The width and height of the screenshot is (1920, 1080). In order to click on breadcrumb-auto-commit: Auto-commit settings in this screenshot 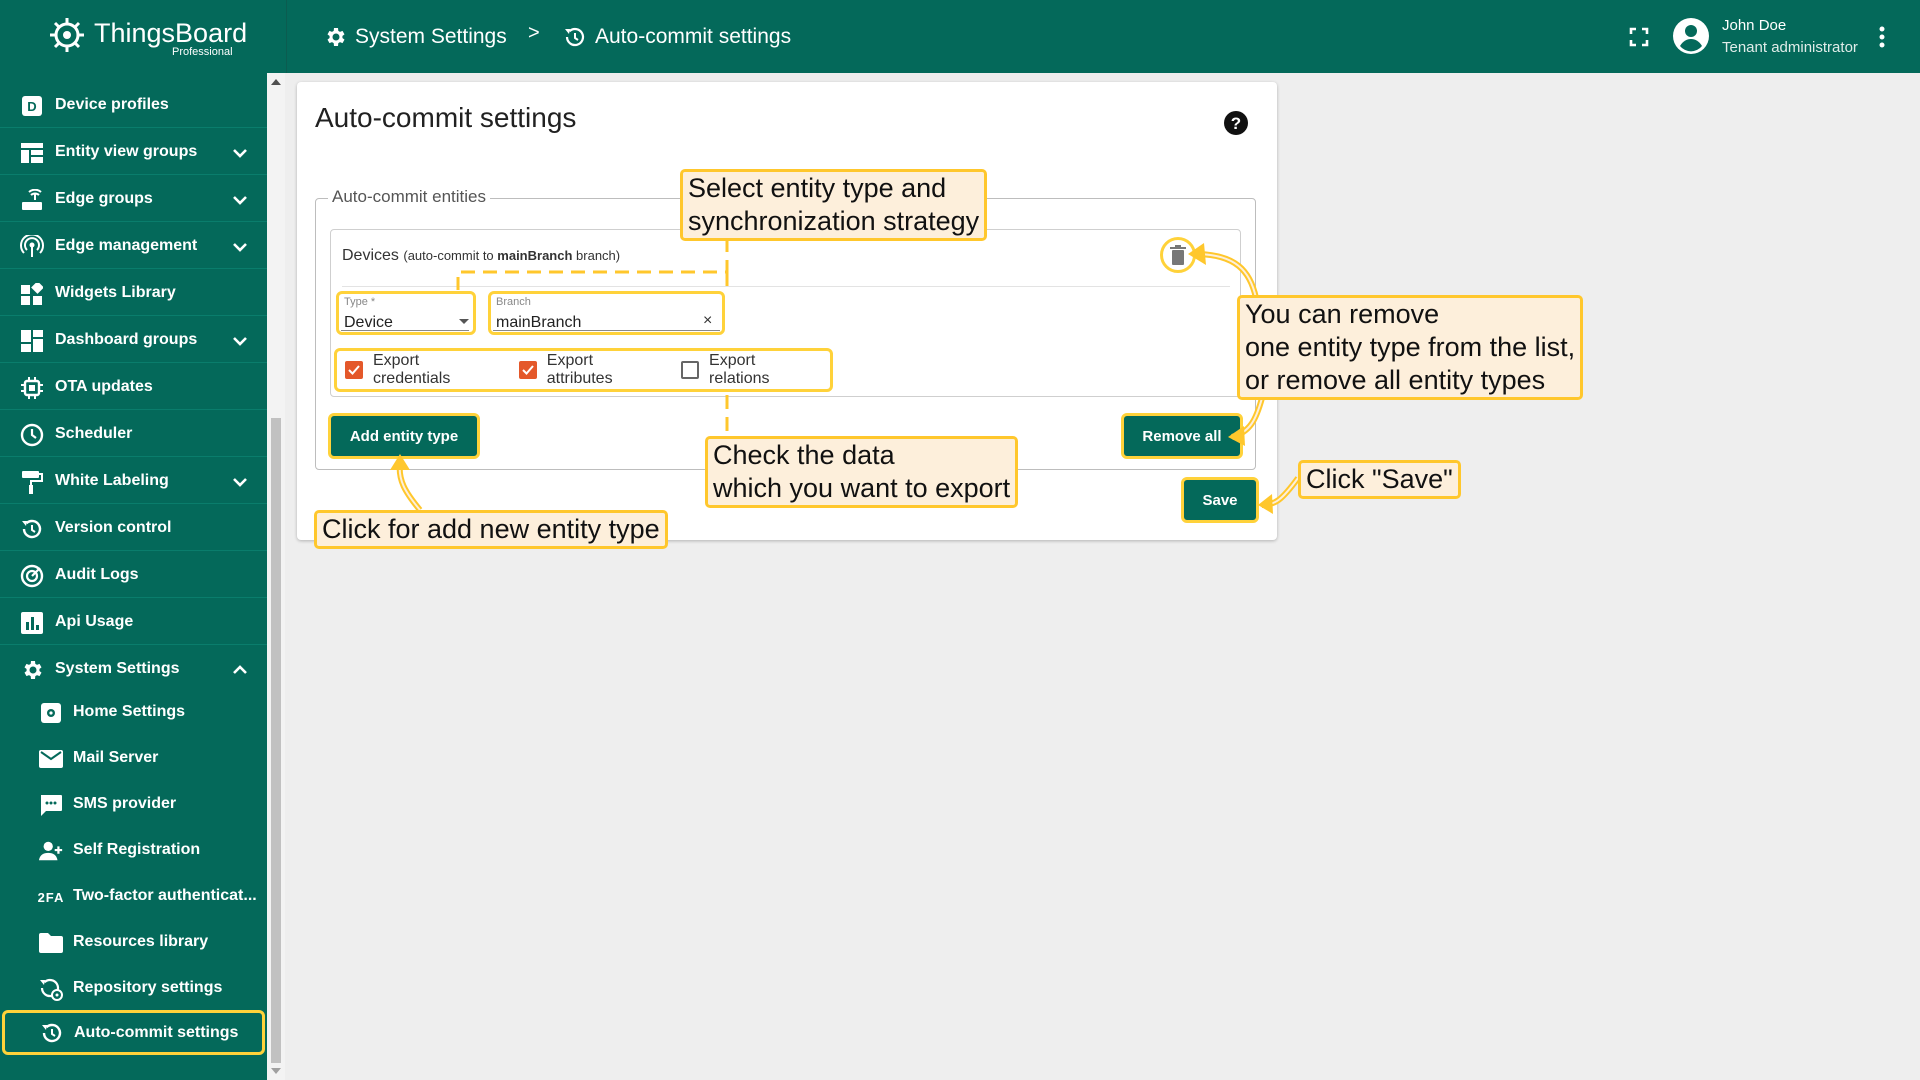, I will do `click(677, 37)`.